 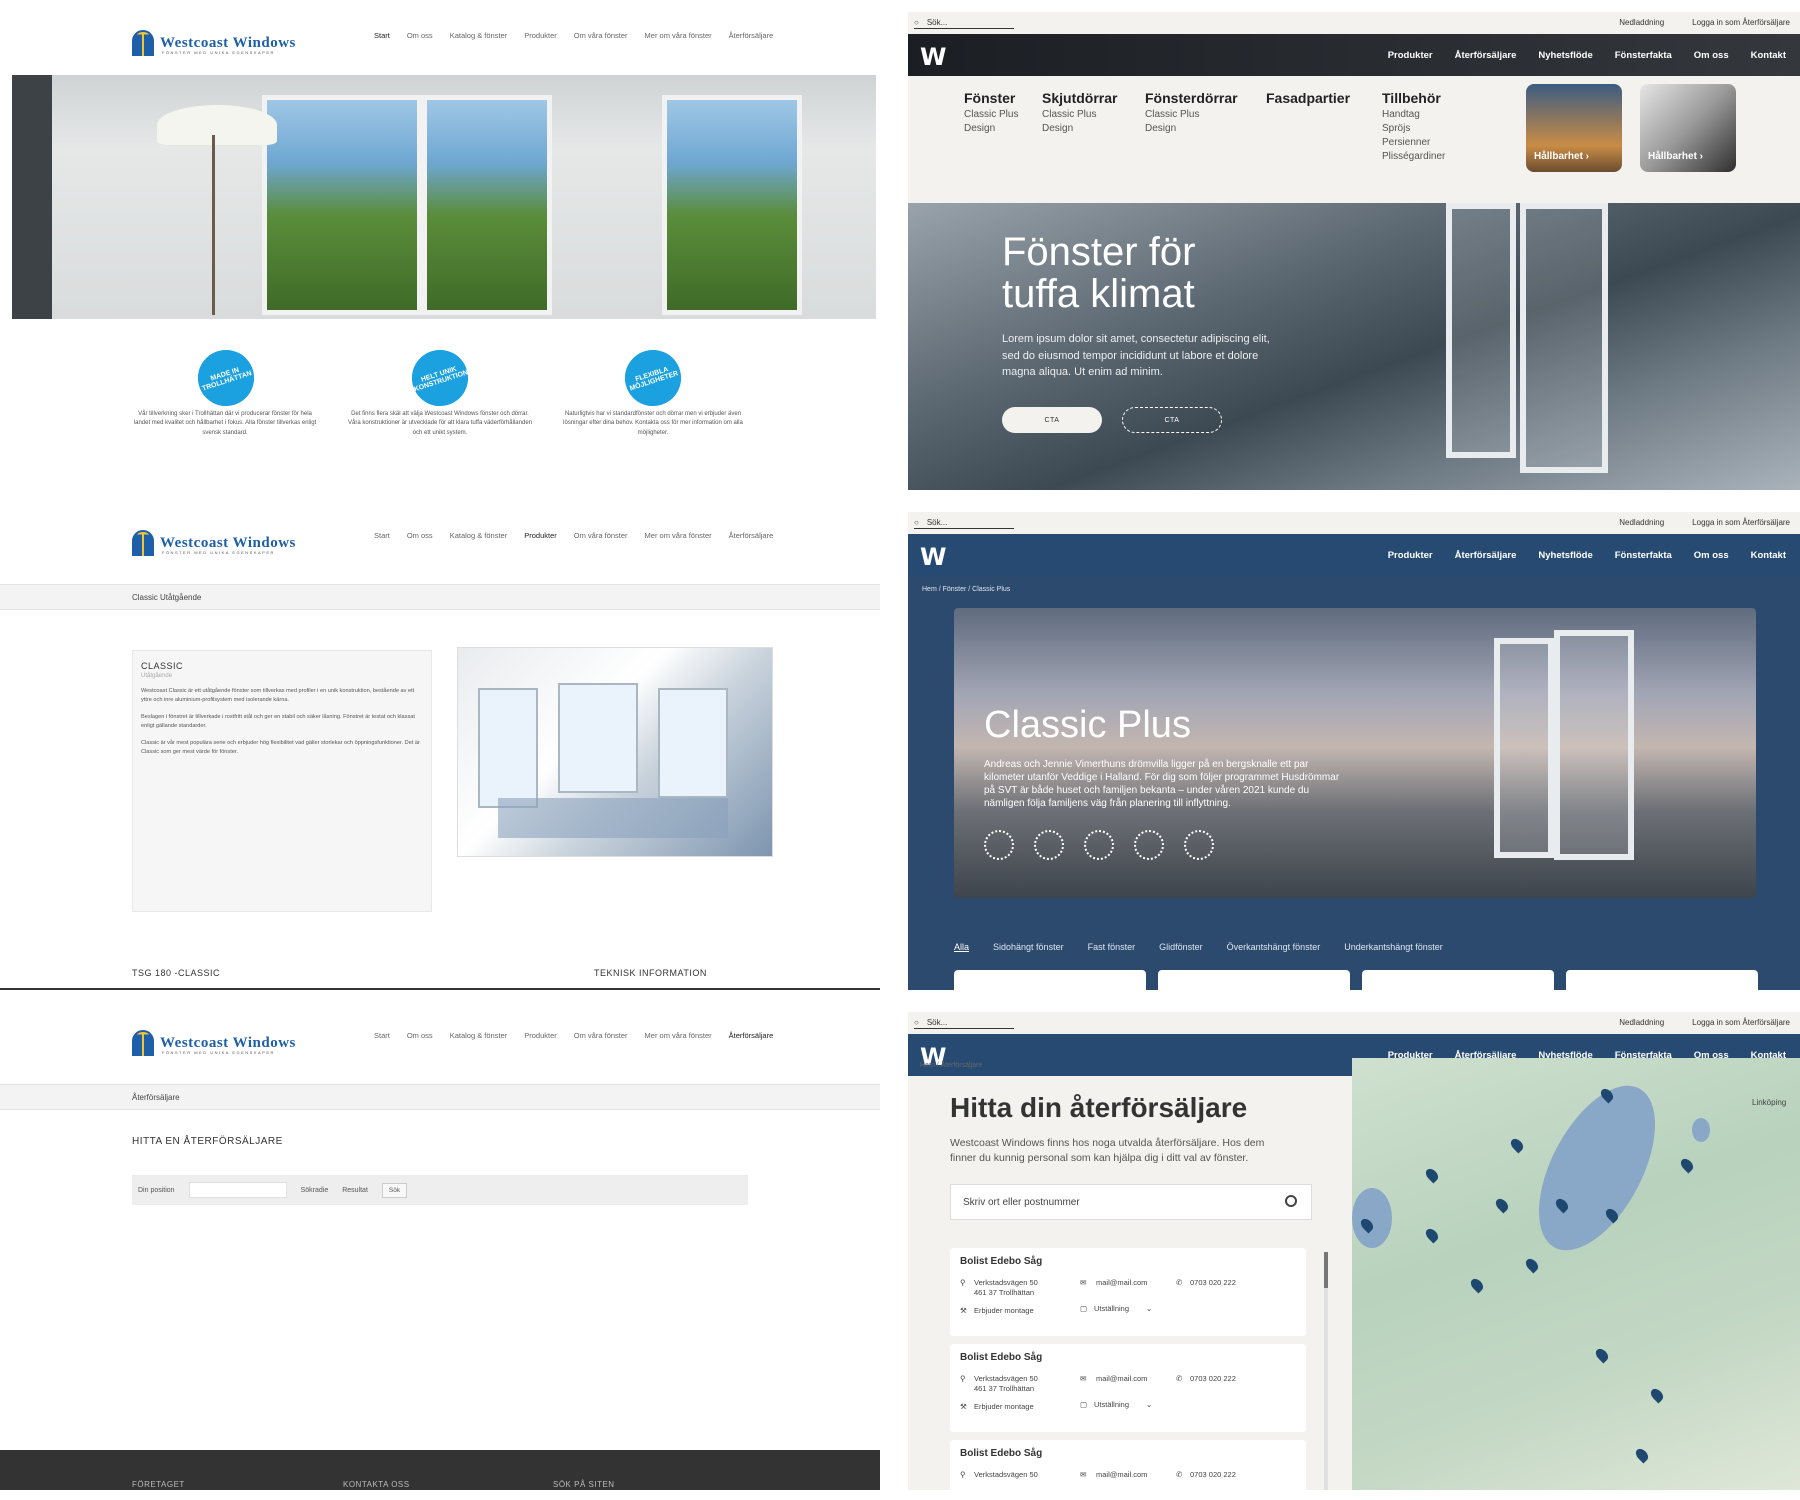 What do you see at coordinates (158, 1484) in the screenshot?
I see `footer-company: FÖRETAGET` at bounding box center [158, 1484].